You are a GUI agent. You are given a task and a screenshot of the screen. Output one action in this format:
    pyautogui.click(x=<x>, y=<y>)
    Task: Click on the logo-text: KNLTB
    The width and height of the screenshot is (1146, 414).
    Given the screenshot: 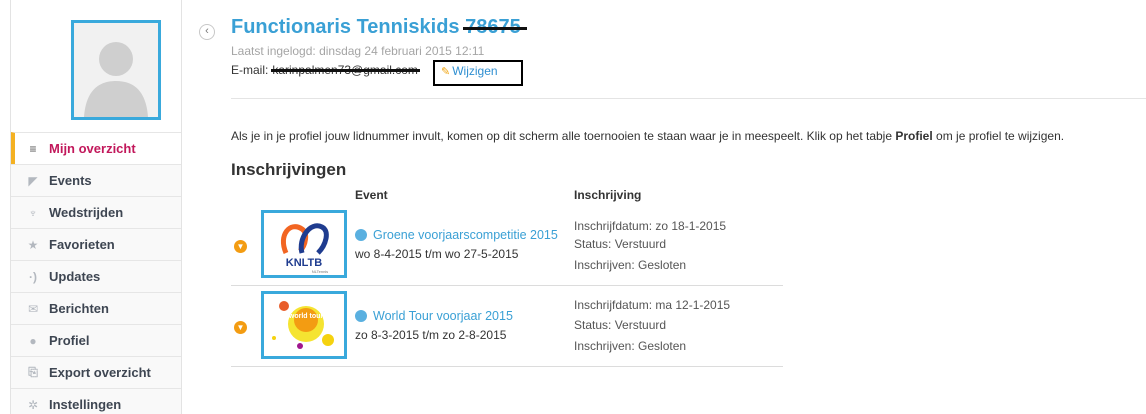 What is the action you would take?
    pyautogui.click(x=304, y=263)
    